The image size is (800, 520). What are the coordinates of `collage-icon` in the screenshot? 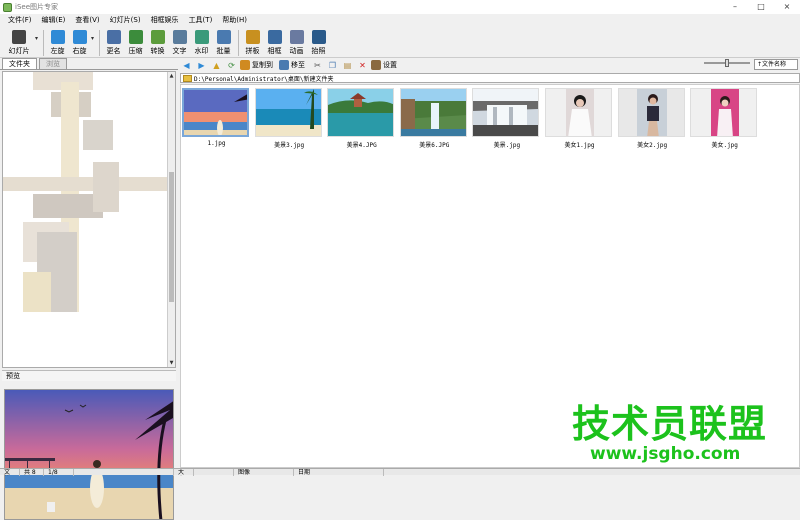 It's located at (252, 37).